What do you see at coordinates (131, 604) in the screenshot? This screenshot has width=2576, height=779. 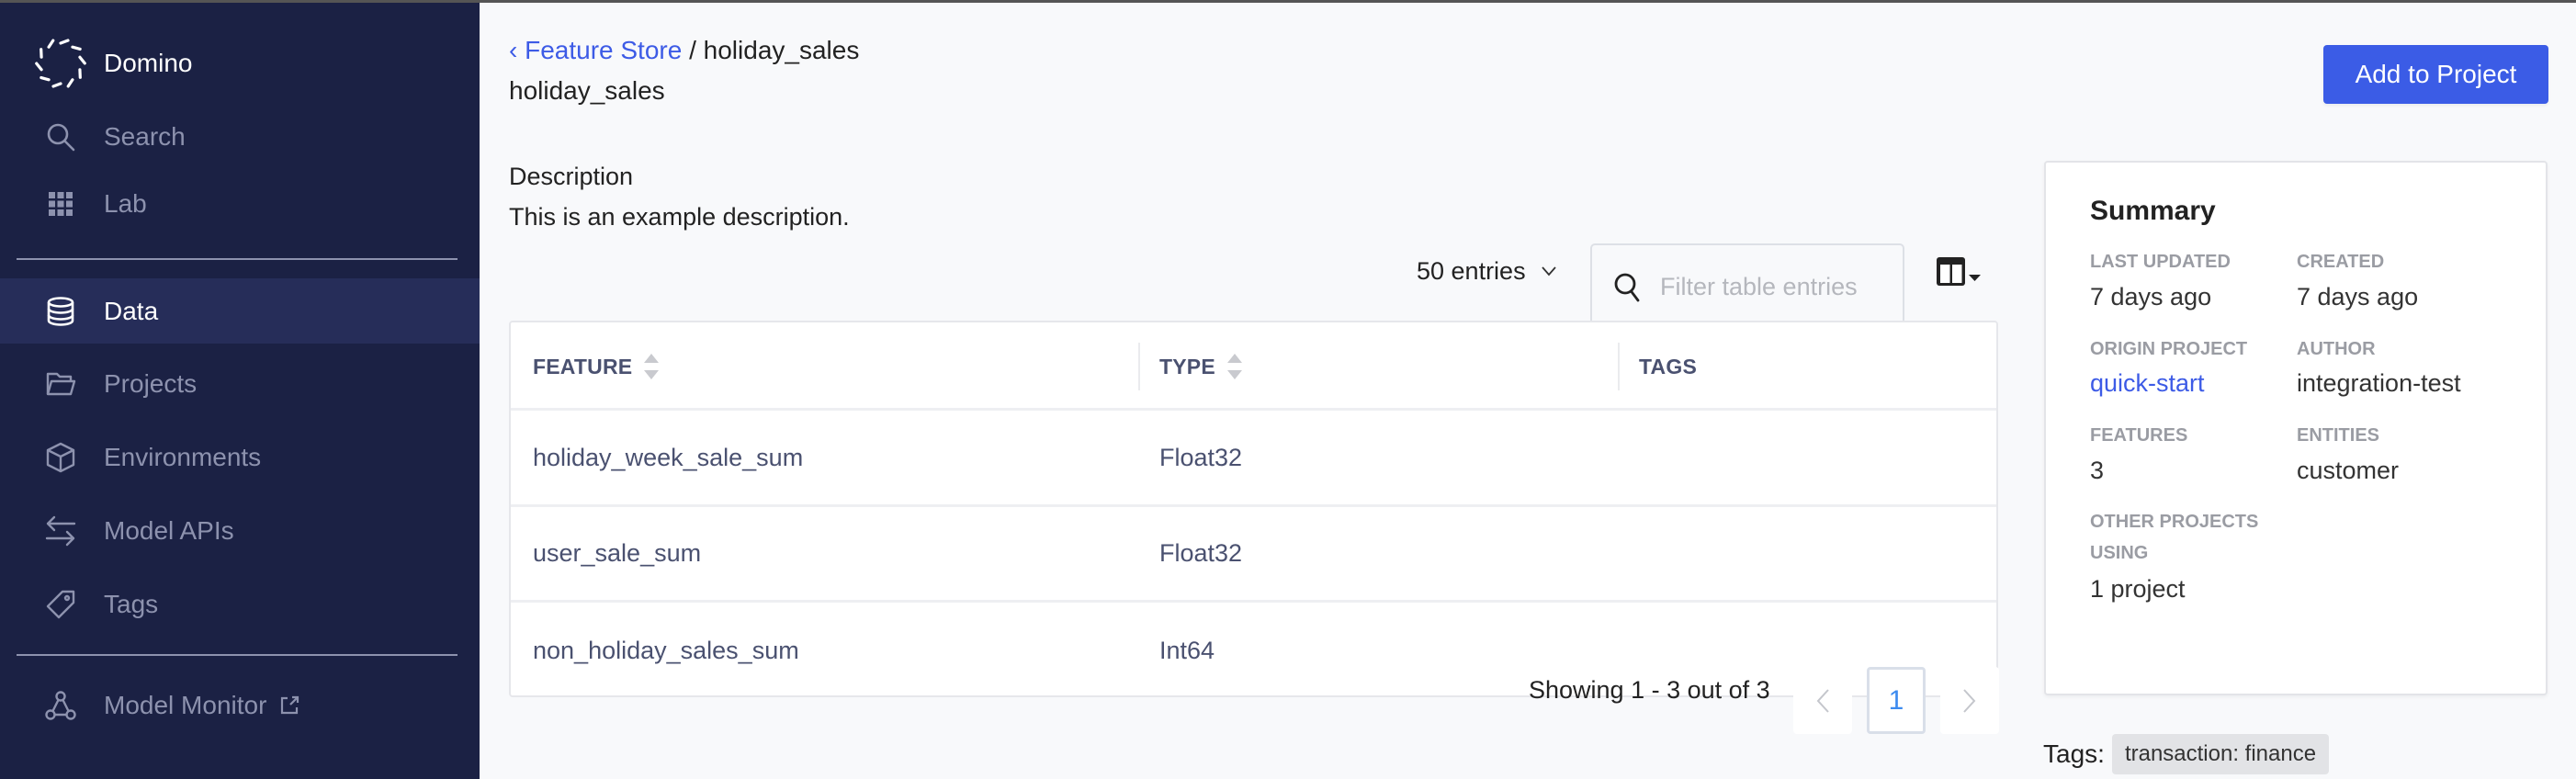 I see `sidebar-item-label: Tags` at bounding box center [131, 604].